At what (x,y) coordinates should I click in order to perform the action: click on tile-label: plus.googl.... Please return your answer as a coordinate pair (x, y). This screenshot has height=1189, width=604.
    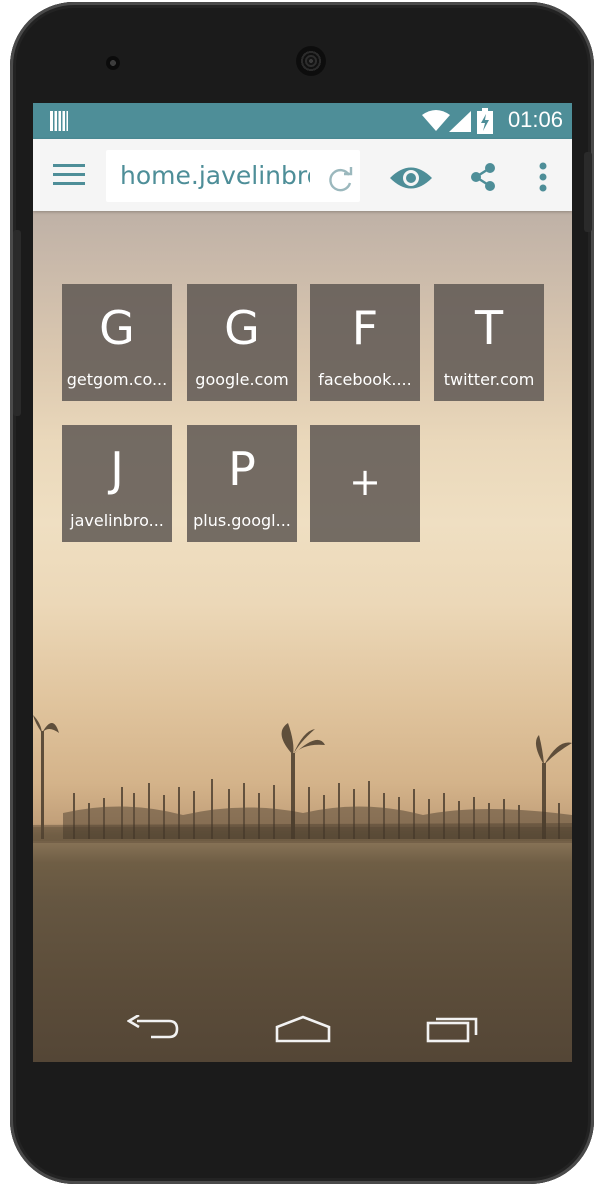
    Looking at the image, I should click on (242, 520).